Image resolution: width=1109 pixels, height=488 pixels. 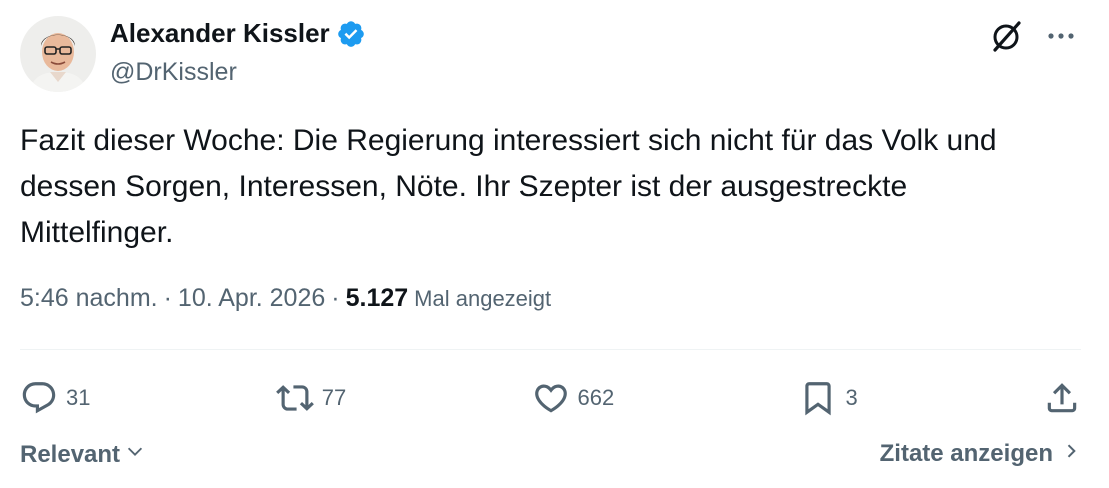 I want to click on avatar, so click(x=58, y=54).